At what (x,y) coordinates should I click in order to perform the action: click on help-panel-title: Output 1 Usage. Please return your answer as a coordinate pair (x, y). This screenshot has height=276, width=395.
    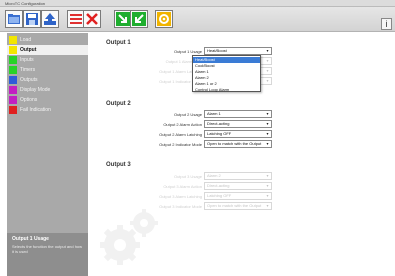
    Looking at the image, I should click on (30, 239).